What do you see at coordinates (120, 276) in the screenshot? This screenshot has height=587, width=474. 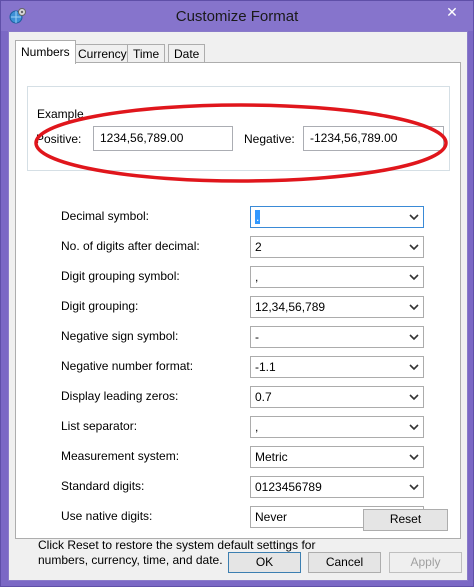 I see `setting-label: Digit grouping symbol:` at bounding box center [120, 276].